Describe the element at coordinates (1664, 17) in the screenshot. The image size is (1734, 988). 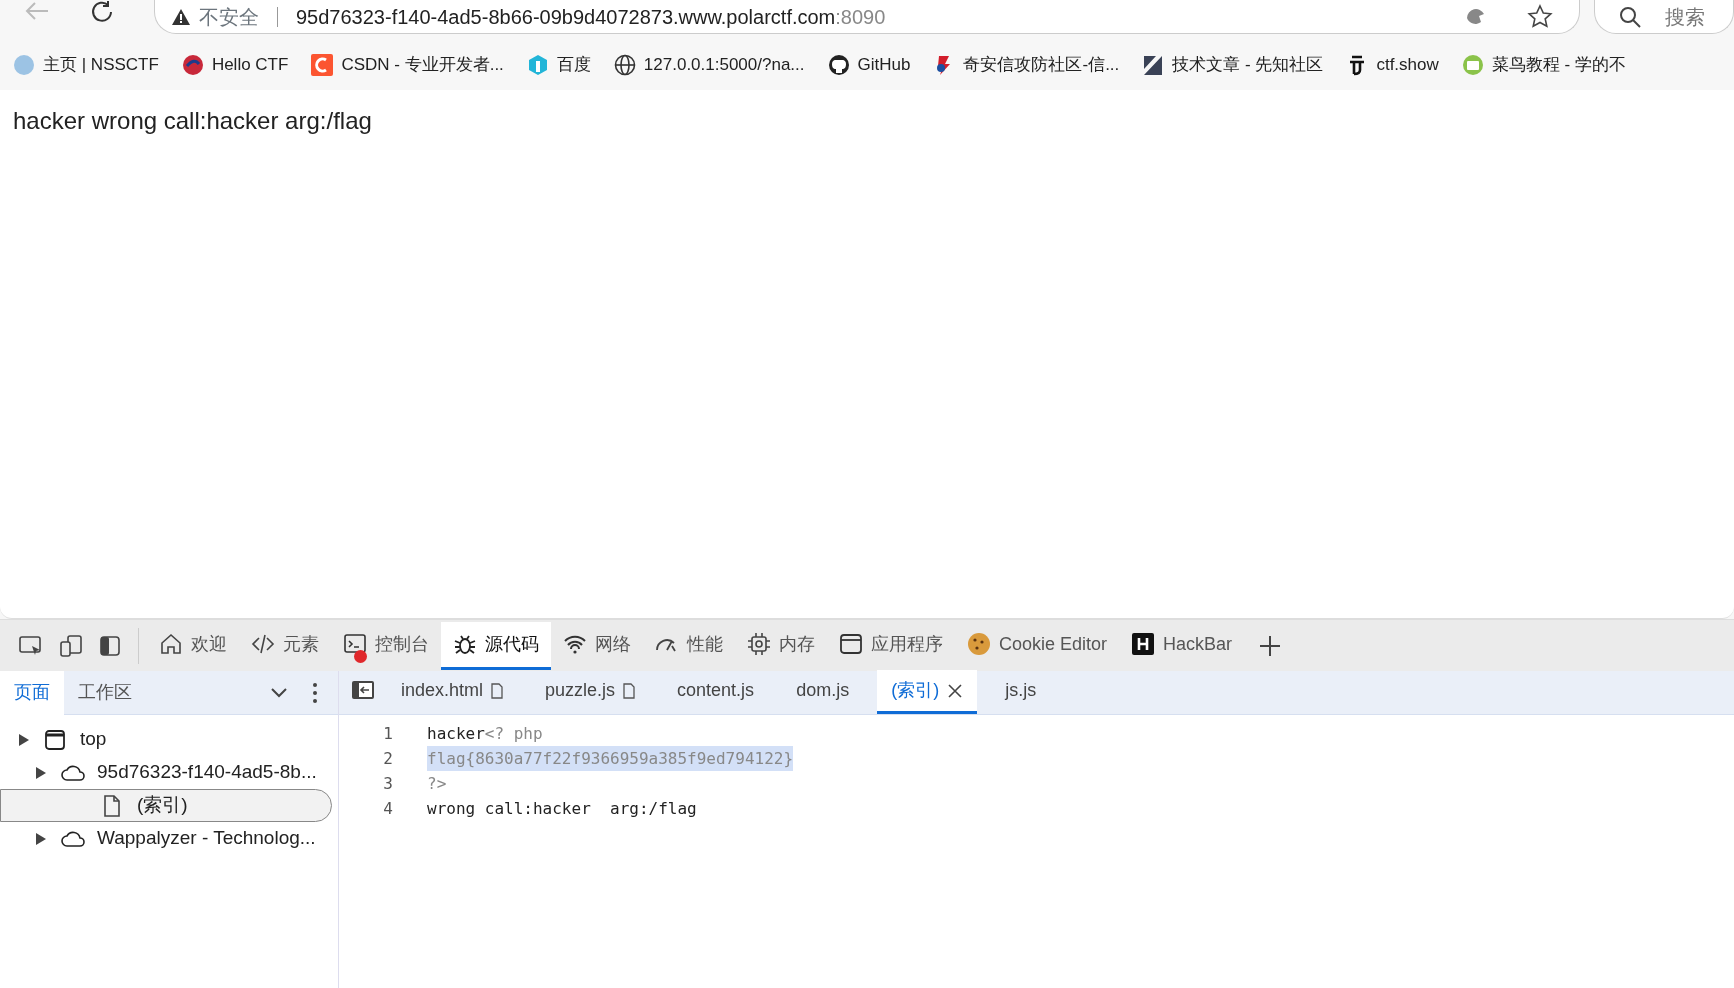
I see `search-field: 搜索` at that location.